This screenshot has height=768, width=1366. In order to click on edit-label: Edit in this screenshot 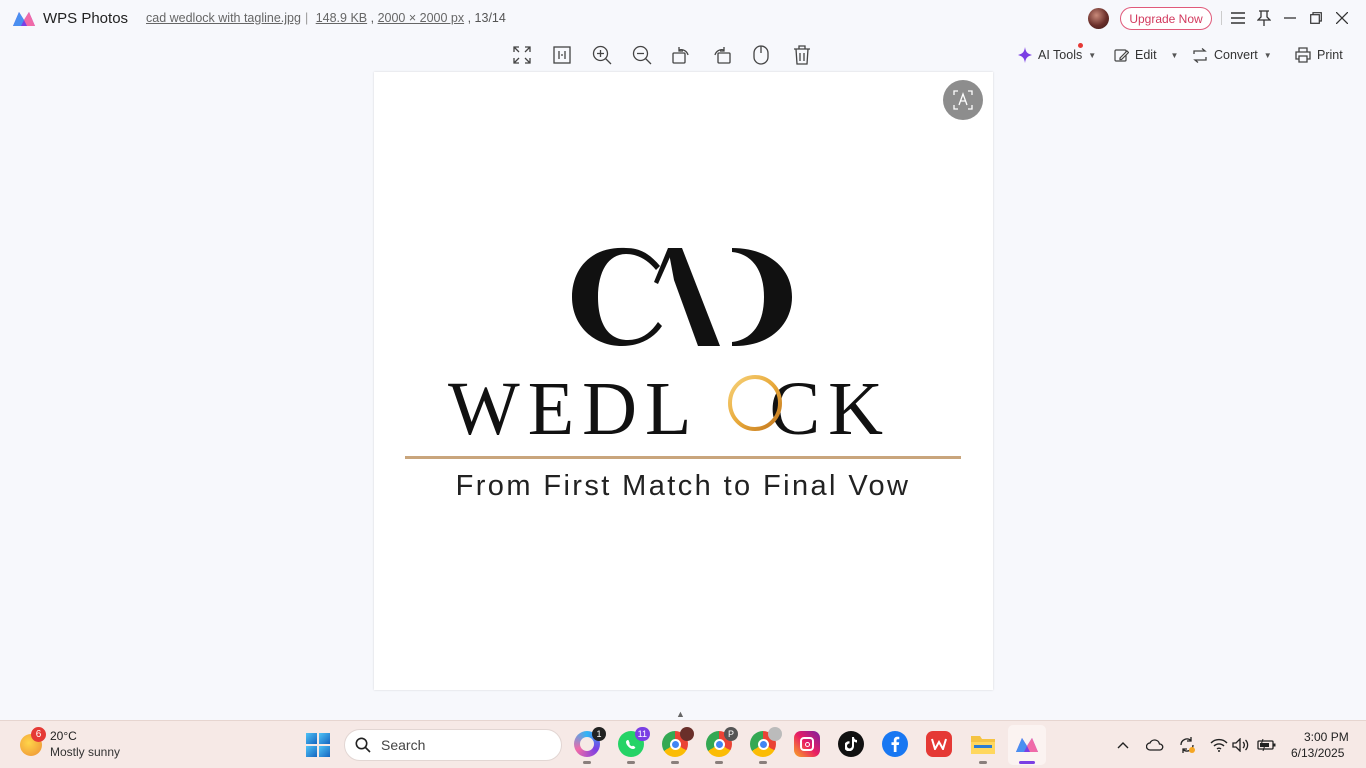, I will do `click(1146, 55)`.